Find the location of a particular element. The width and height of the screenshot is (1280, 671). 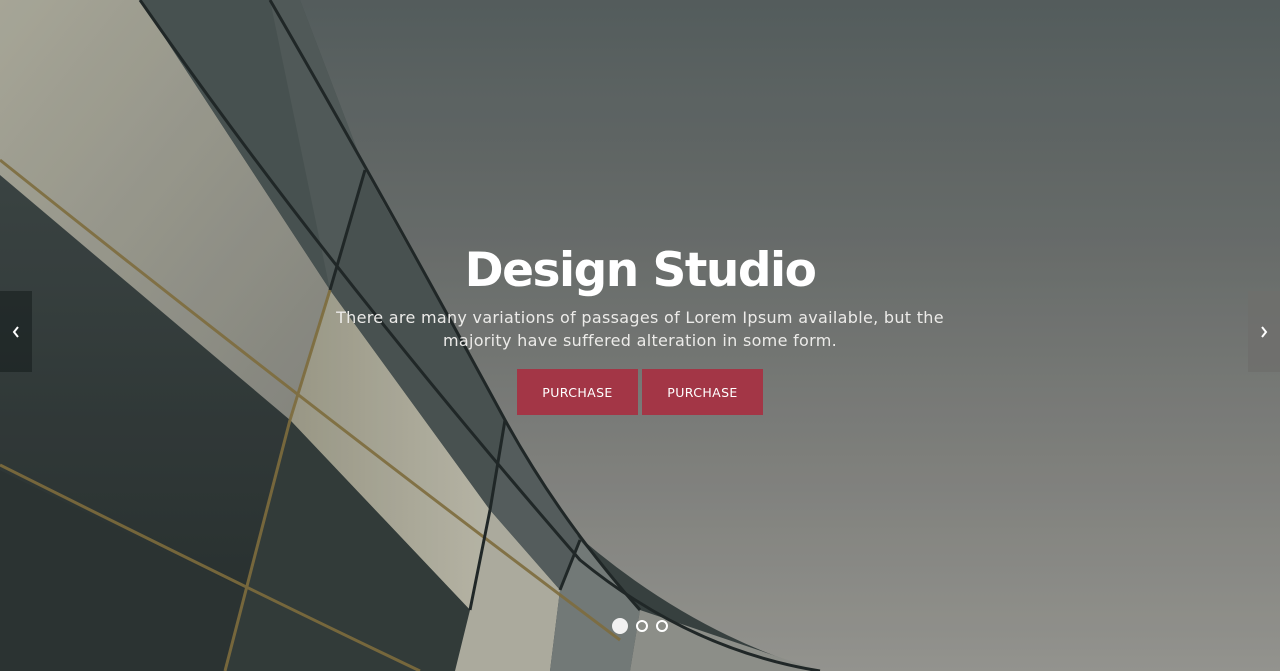

purchase-button-secondary: PURCHASE is located at coordinates (702, 392).